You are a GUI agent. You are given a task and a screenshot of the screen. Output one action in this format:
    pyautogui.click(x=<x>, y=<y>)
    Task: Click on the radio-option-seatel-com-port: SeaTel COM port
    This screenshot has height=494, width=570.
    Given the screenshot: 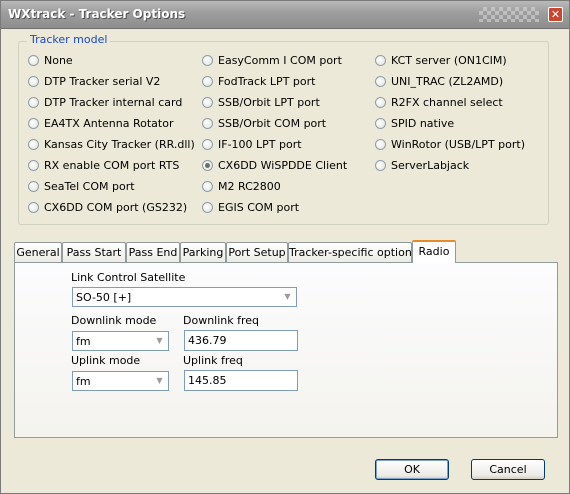 What is the action you would take?
    pyautogui.click(x=81, y=186)
    